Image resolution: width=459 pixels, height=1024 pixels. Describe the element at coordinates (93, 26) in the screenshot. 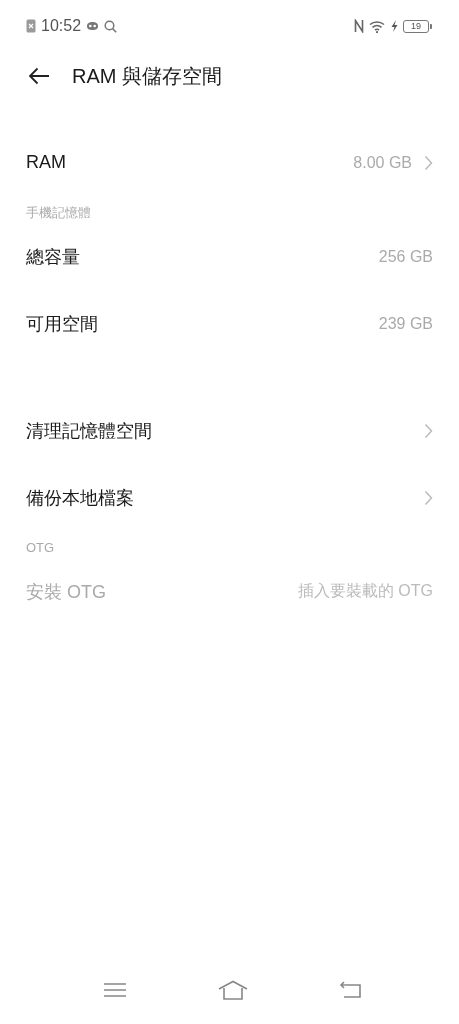

I see `mask-icon` at that location.